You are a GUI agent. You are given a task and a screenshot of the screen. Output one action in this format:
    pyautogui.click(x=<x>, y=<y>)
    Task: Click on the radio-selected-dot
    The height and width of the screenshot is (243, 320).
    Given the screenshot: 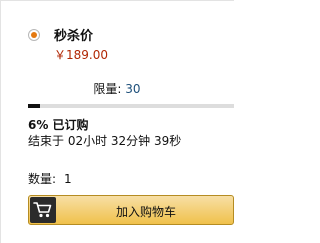 What is the action you would take?
    pyautogui.click(x=34, y=35)
    